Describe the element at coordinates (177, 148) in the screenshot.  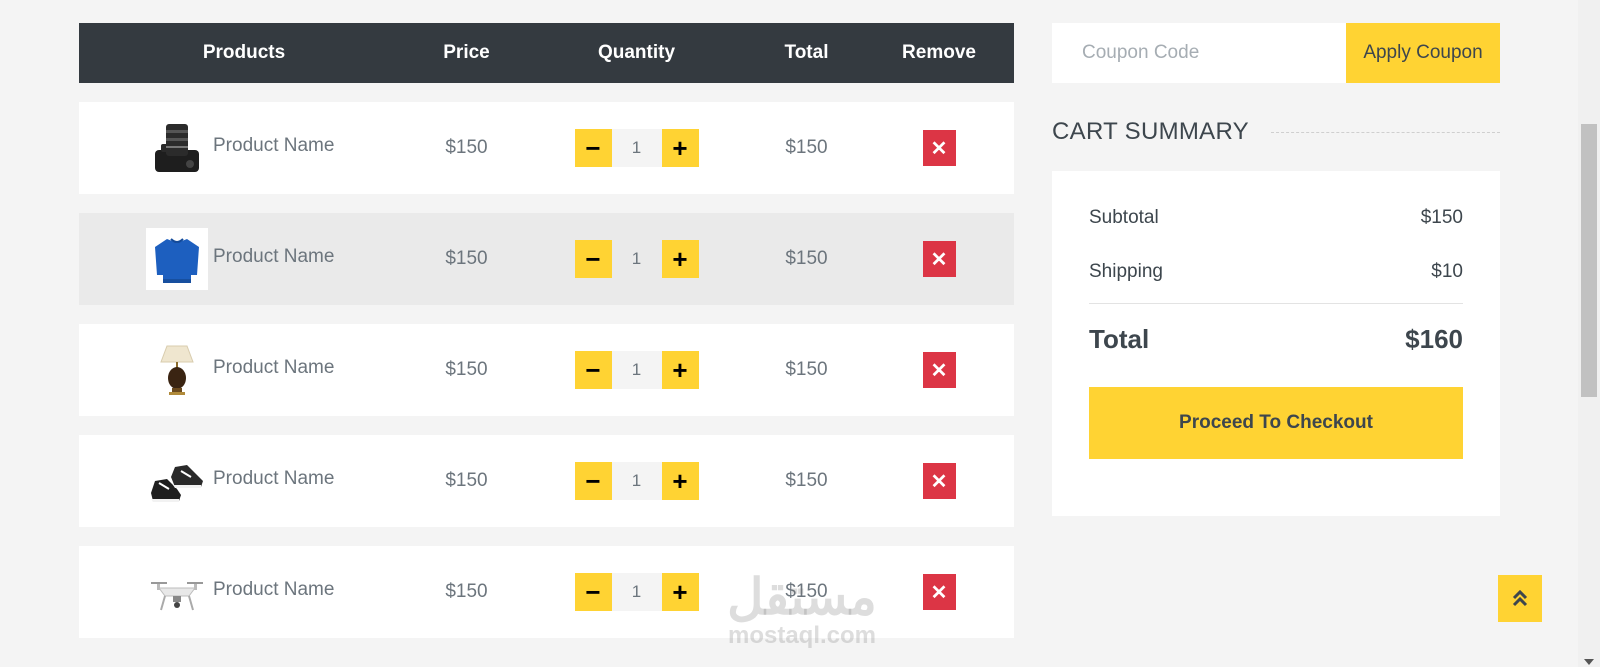
I see `camera-image` at that location.